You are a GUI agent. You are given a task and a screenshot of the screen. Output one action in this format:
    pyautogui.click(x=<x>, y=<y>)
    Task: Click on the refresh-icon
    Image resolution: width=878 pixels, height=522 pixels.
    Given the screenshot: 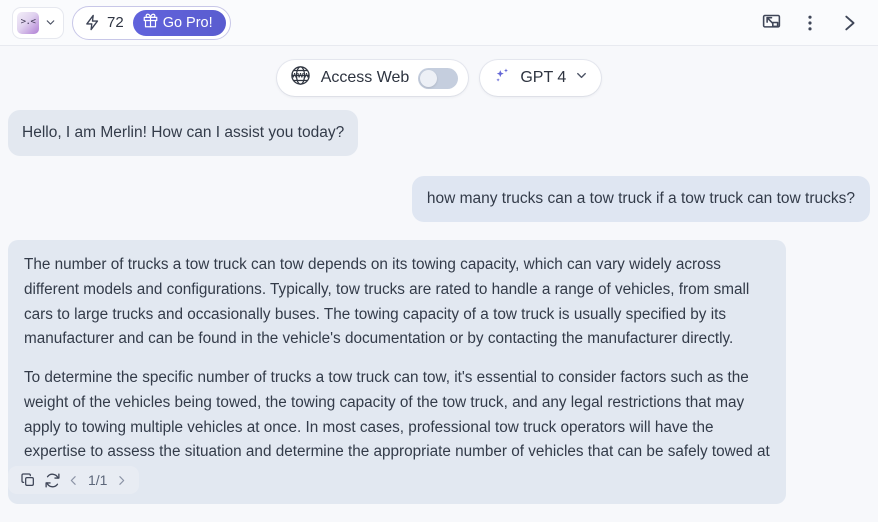 What is the action you would take?
    pyautogui.click(x=52, y=480)
    